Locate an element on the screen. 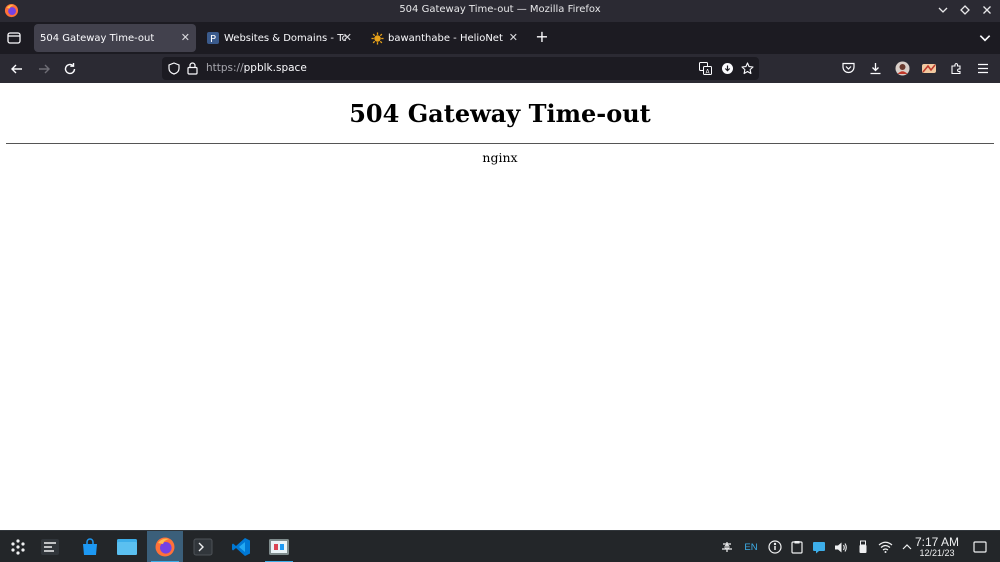  url-scheme: https:// is located at coordinates (225, 68).